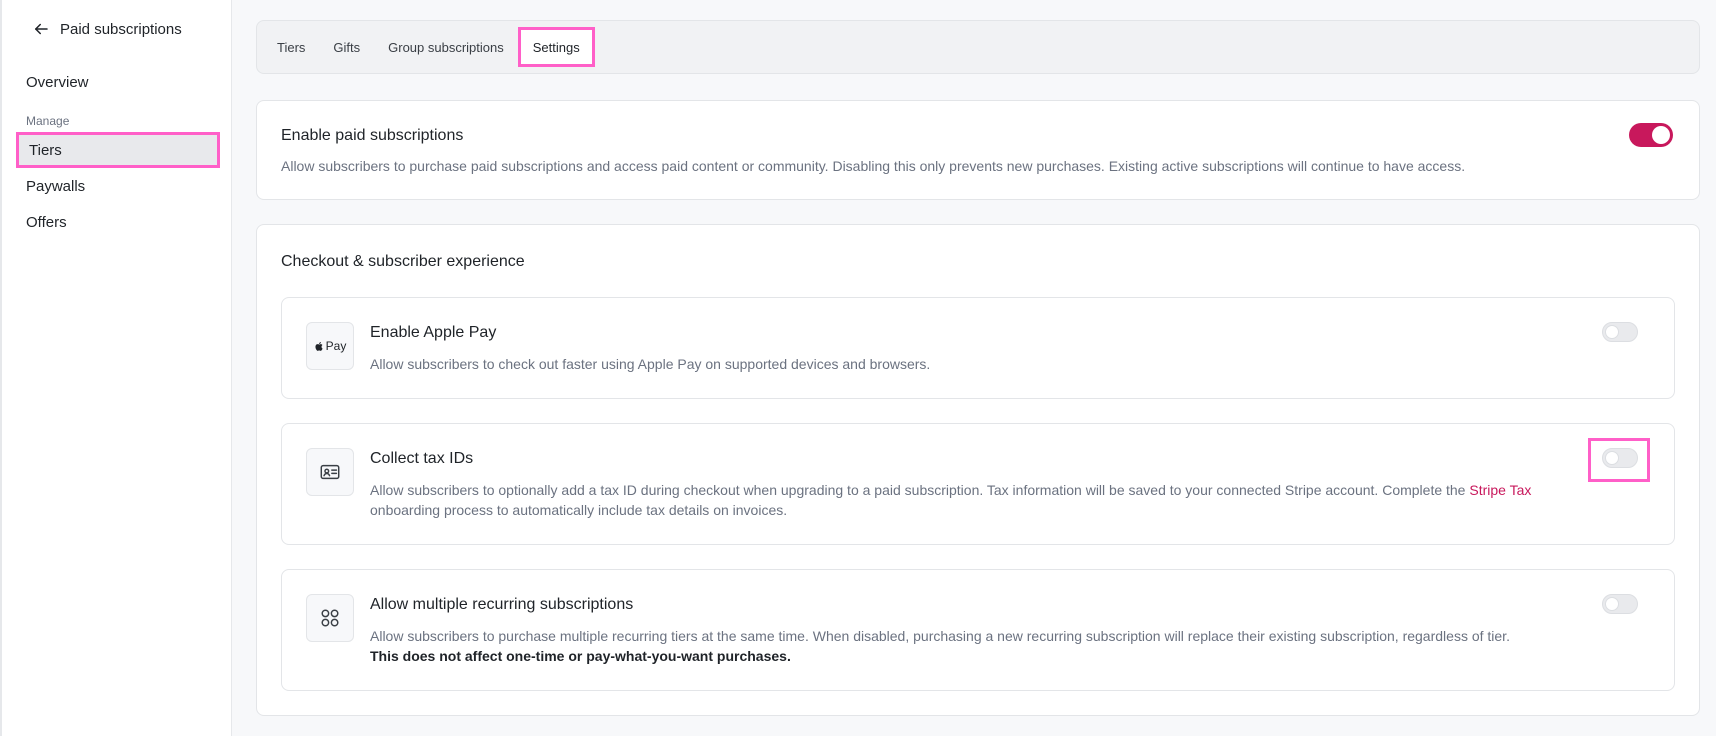 This screenshot has width=1716, height=736. Describe the element at coordinates (336, 346) in the screenshot. I see `apple-pay-icon-text: Pay` at that location.